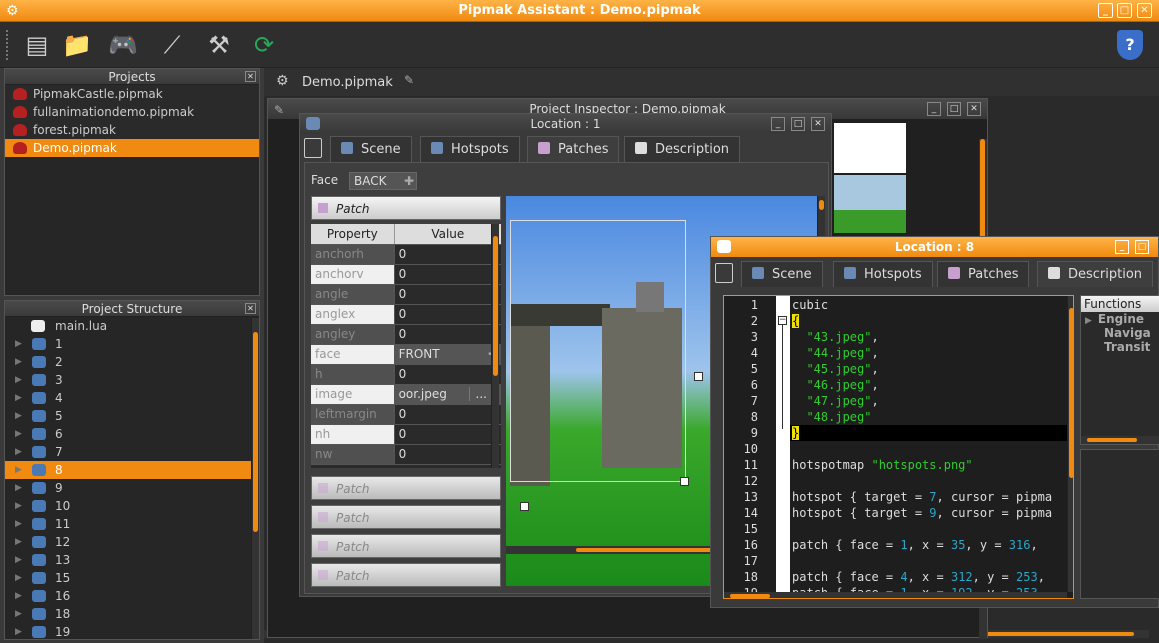  Describe the element at coordinates (1130, 45) in the screenshot. I see `help-shield-icon: ?` at that location.